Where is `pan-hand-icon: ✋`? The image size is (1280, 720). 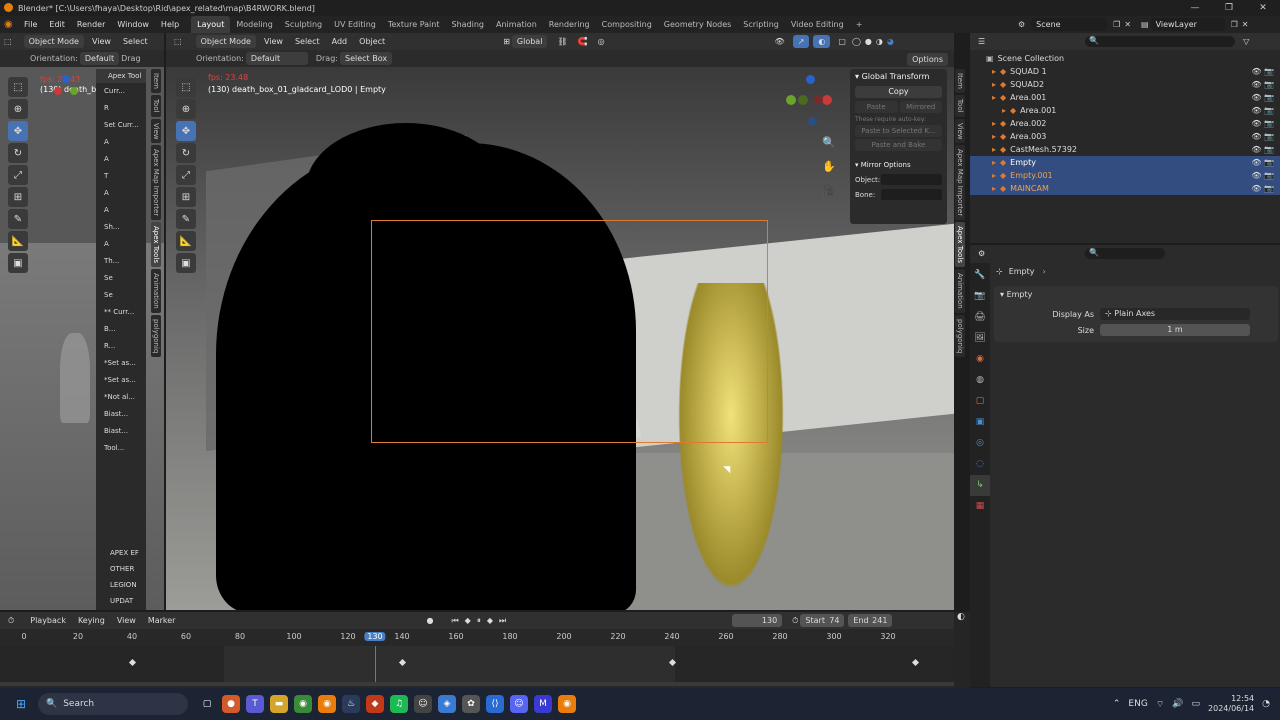
pan-hand-icon: ✋ is located at coordinates (829, 167).